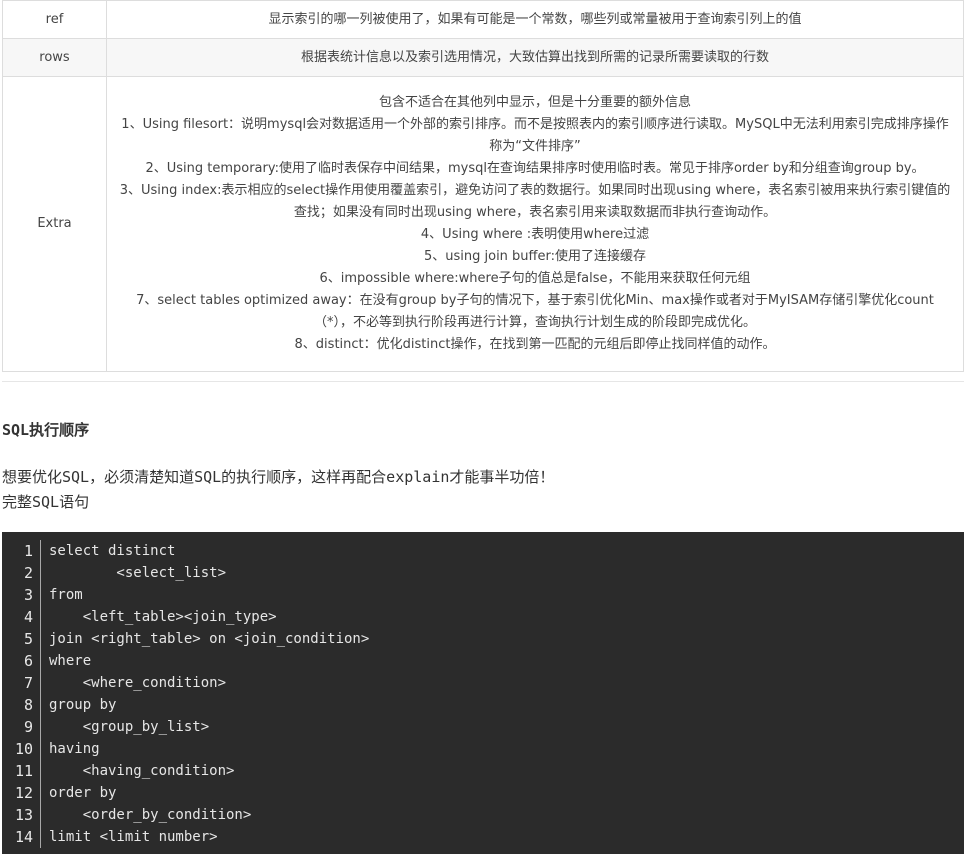  Describe the element at coordinates (534, 256) in the screenshot. I see `extra-line: 5、using join buffer:使用了连接缓存` at that location.